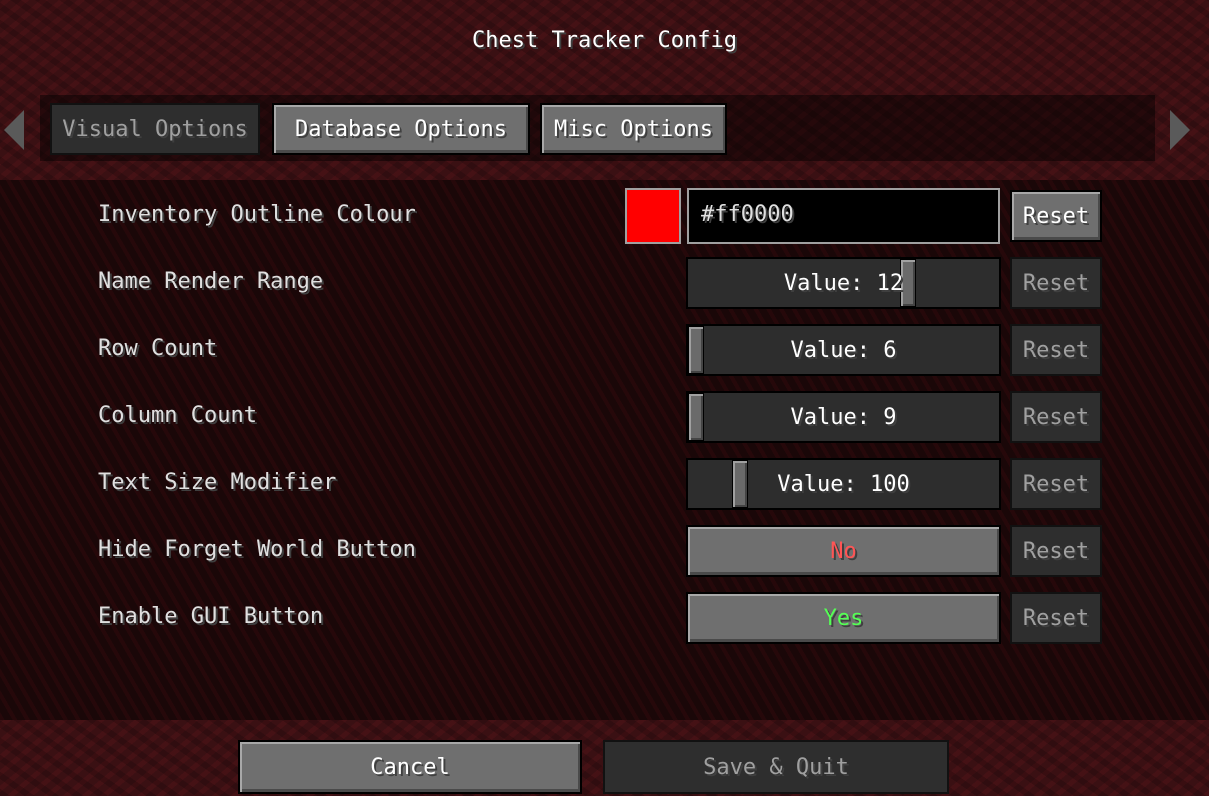 Image resolution: width=1209 pixels, height=796 pixels. What do you see at coordinates (158, 348) in the screenshot?
I see `option-label: Row Count` at bounding box center [158, 348].